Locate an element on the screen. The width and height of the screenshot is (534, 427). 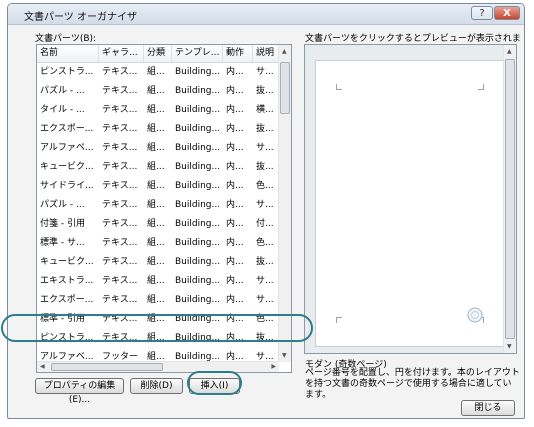
close-button: 閉じる is located at coordinates (488, 408).